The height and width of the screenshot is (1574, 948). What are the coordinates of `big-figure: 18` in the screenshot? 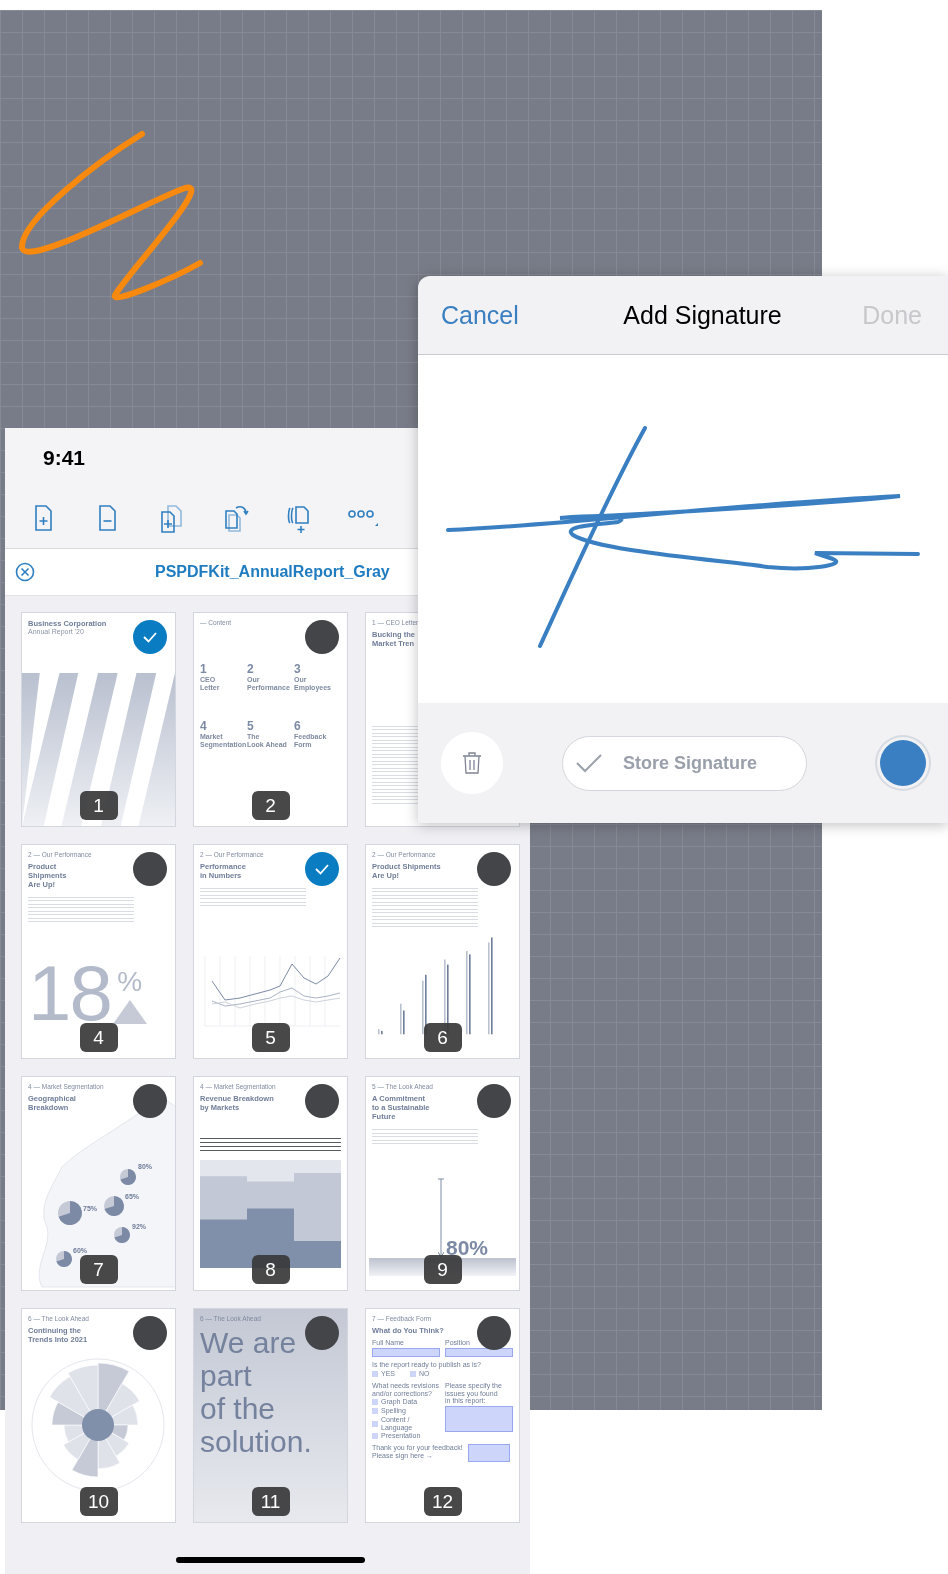 It's located at (69, 992).